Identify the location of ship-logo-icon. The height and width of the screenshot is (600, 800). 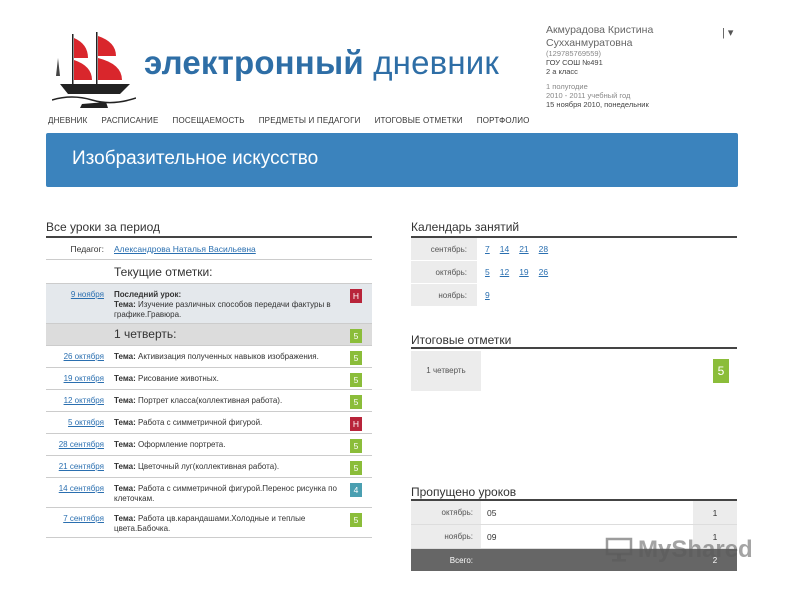
(94, 70).